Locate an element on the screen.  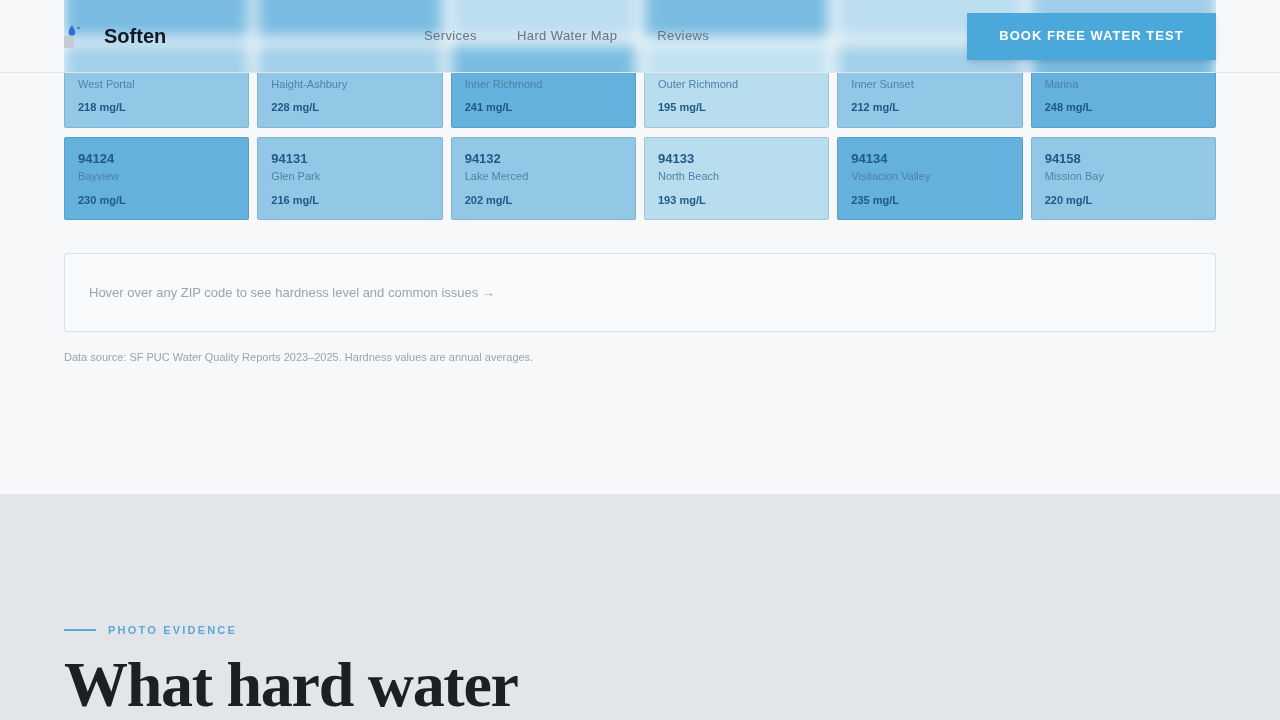
brand-name: Soften is located at coordinates (135, 36).